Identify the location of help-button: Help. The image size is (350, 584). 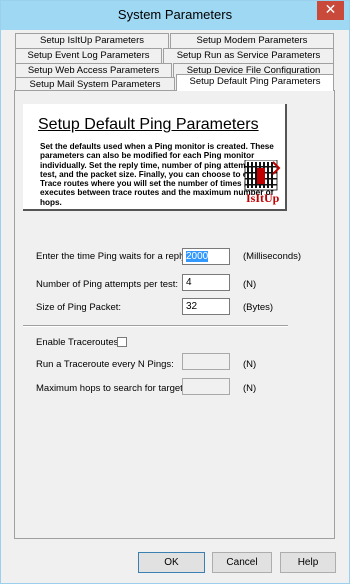
(308, 562).